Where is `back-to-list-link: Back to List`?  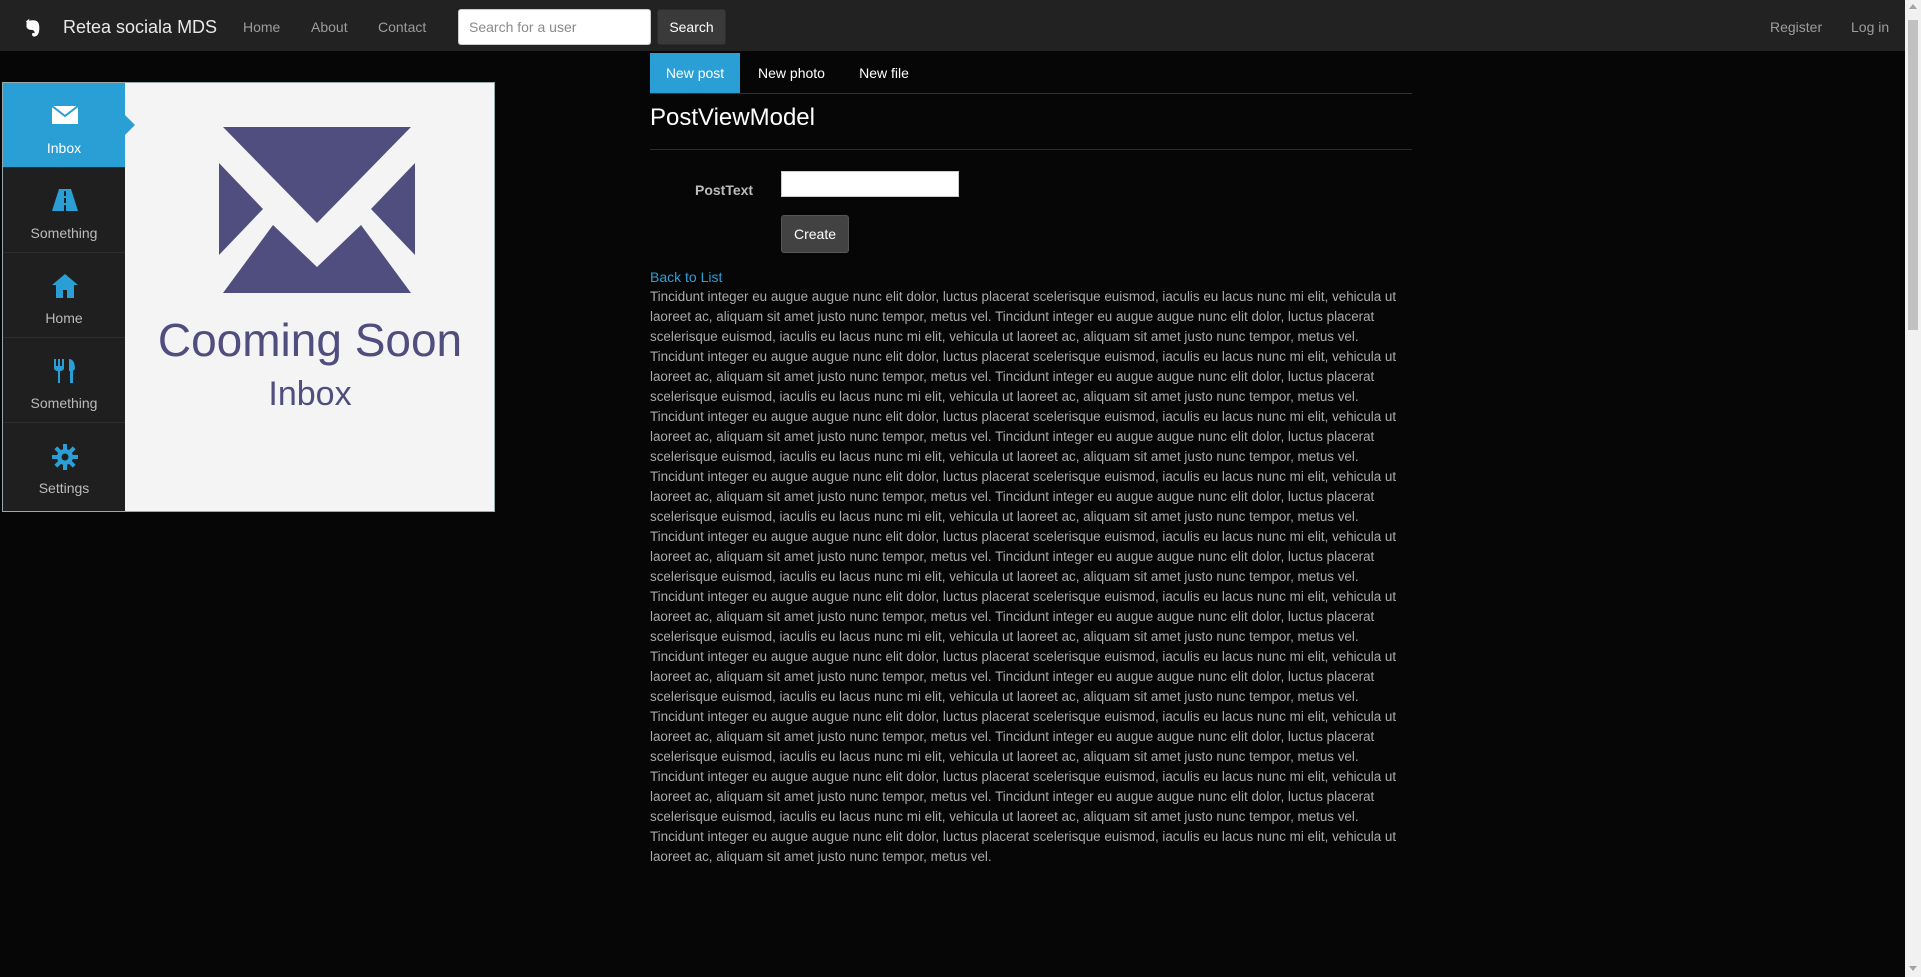 back-to-list-link: Back to List is located at coordinates (686, 277).